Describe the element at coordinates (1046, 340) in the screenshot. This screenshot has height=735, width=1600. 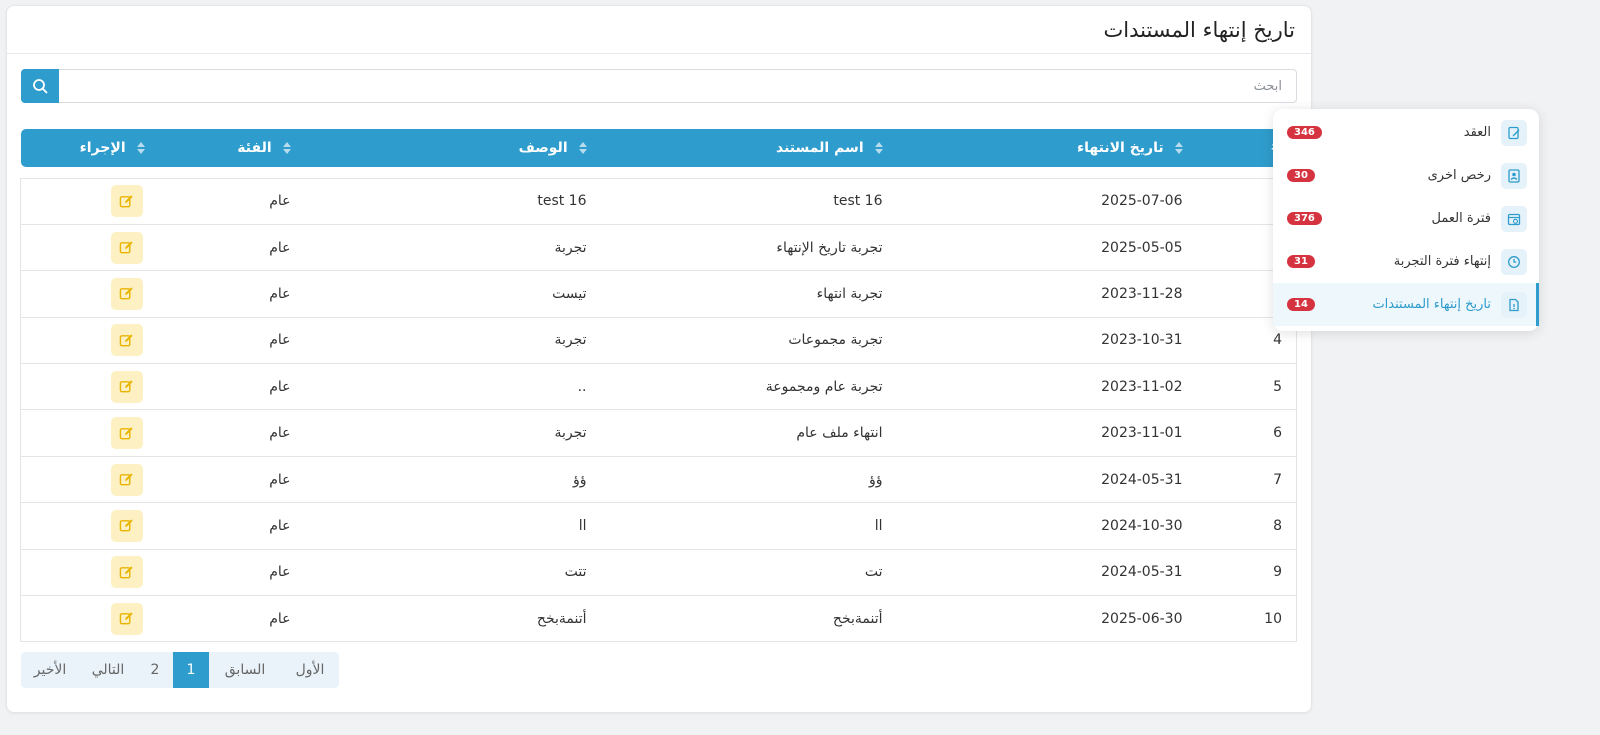
I see `cell-expiry-date: 2023-10-31` at that location.